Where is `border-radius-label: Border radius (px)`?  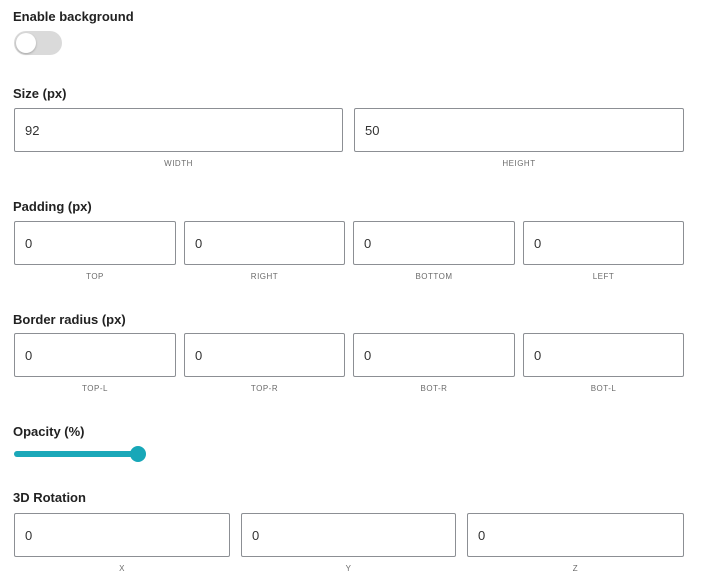
border-radius-label: Border radius (px) is located at coordinates (69, 319).